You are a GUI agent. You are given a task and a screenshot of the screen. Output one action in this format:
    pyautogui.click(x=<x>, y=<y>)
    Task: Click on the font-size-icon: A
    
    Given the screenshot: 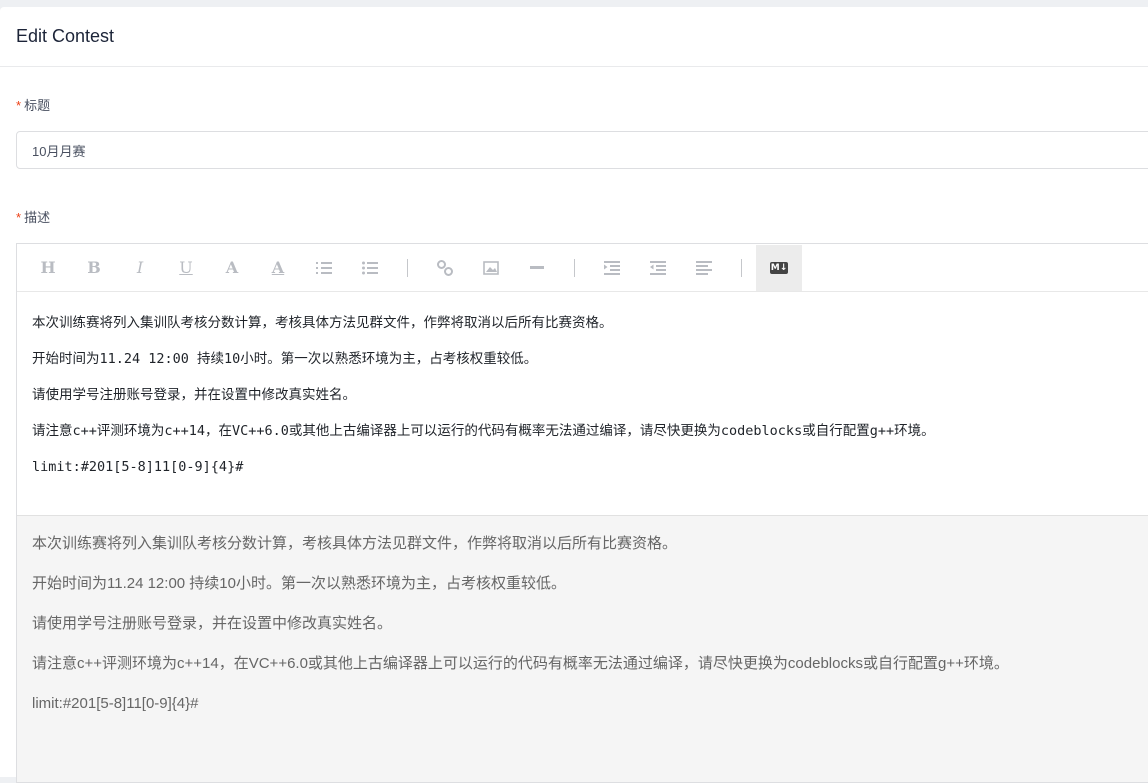 What is the action you would take?
    pyautogui.click(x=232, y=267)
    